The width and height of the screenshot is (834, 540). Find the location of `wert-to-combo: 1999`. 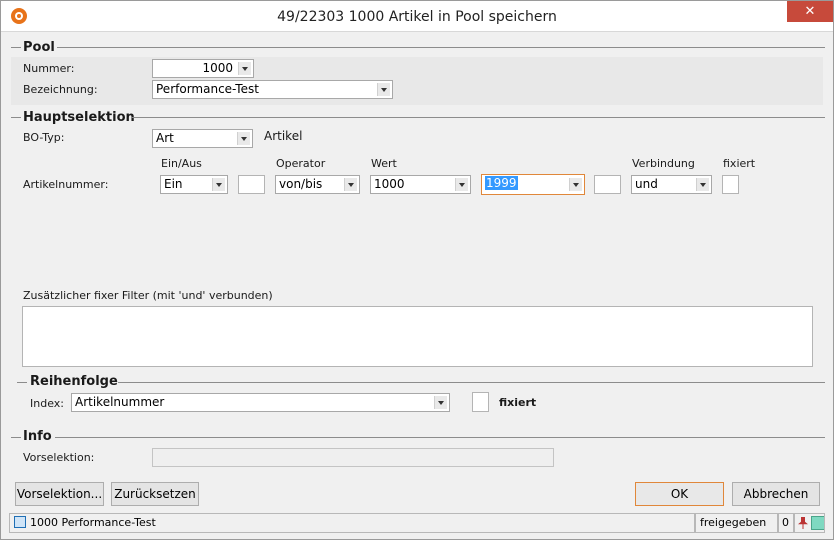

wert-to-combo: 1999 is located at coordinates (533, 184).